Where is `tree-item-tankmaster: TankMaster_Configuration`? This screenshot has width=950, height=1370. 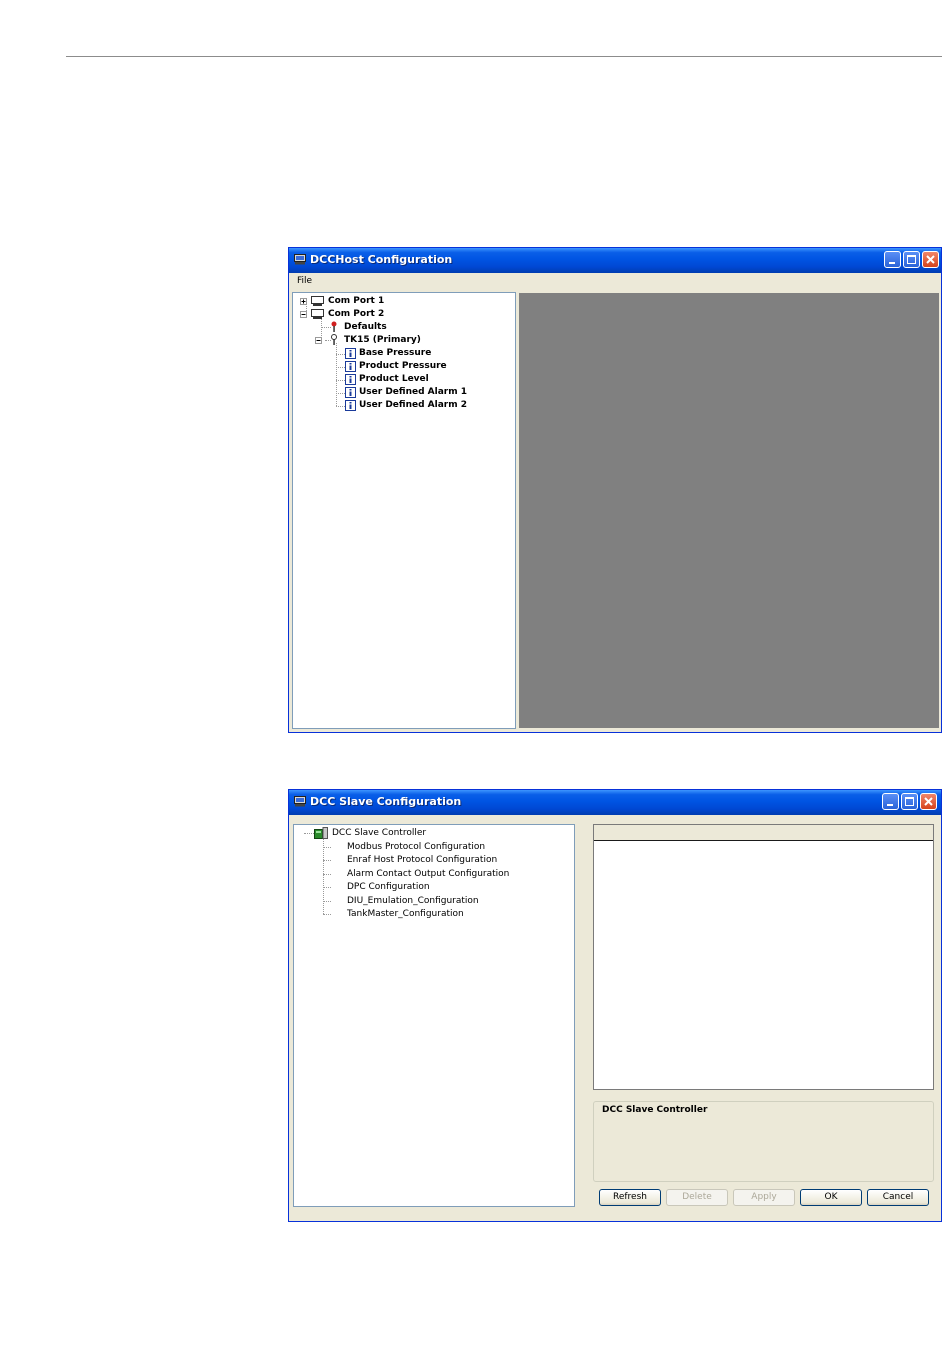 tree-item-tankmaster: TankMaster_Configuration is located at coordinates (433, 914).